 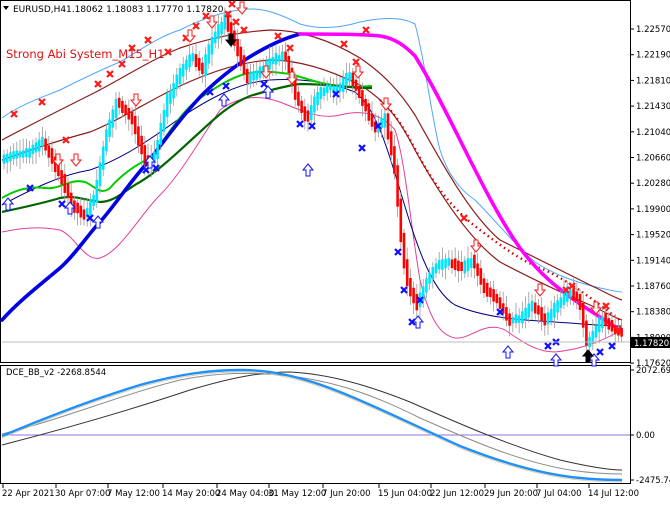 I want to click on indicator-tick-label: -2475.7481, so click(x=653, y=481).